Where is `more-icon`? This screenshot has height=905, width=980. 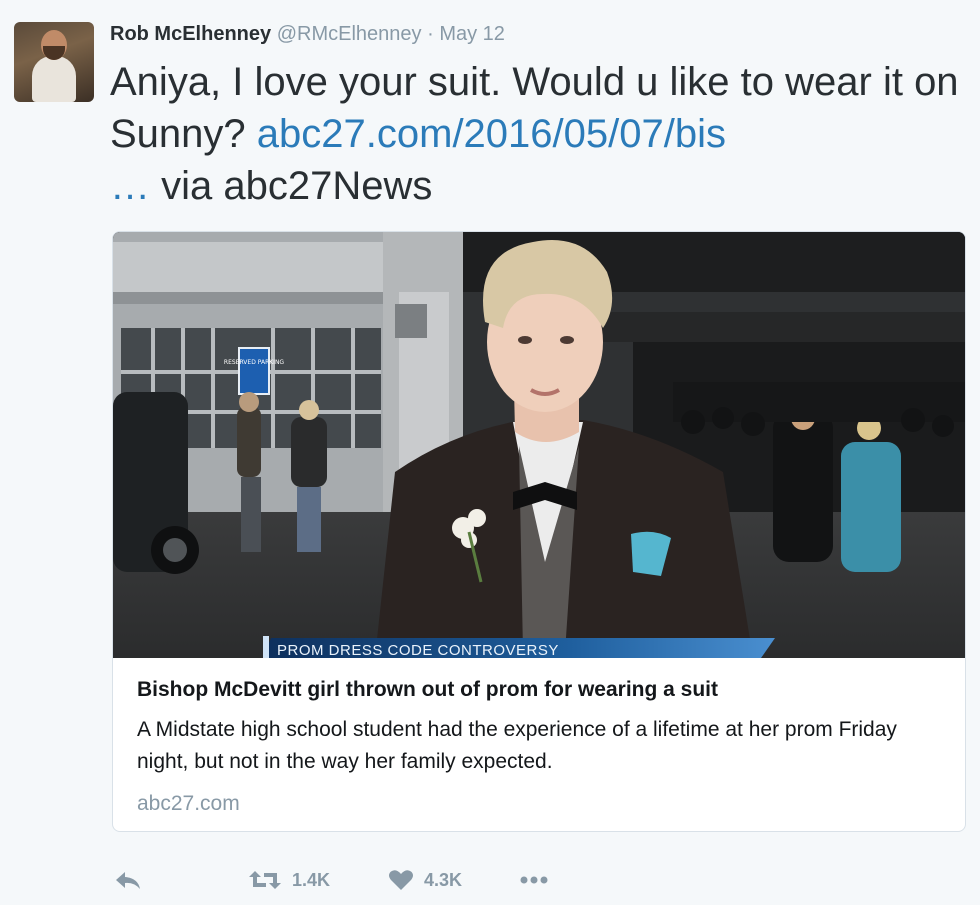 more-icon is located at coordinates (534, 880).